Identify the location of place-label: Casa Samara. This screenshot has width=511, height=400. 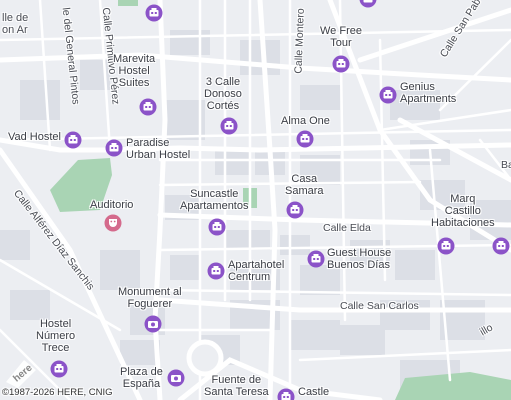
(304, 185).